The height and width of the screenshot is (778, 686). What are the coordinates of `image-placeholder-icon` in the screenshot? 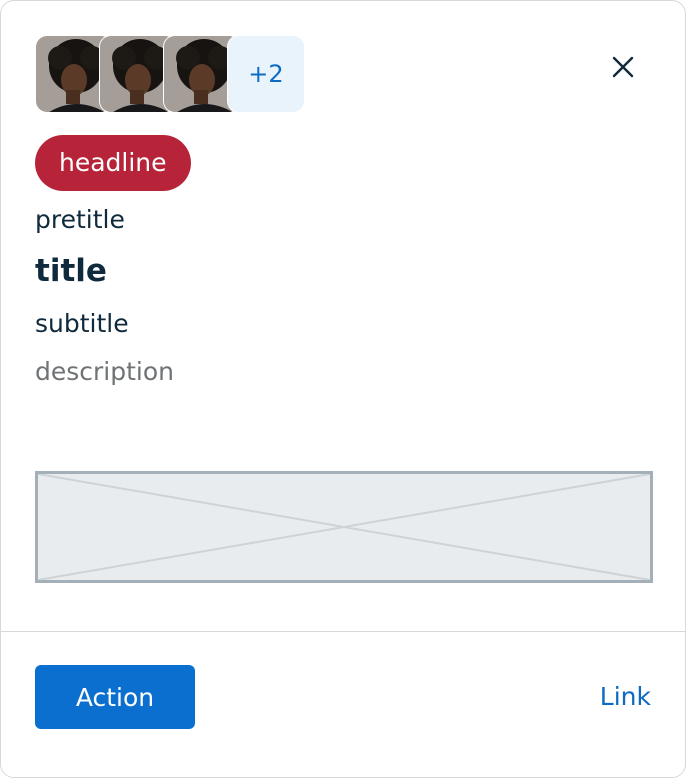 It's located at (344, 527).